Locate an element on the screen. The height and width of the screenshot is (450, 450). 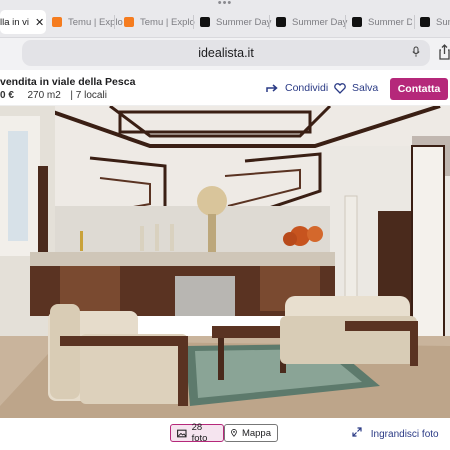
photos-count-label: 28 foto is located at coordinates (199, 433).